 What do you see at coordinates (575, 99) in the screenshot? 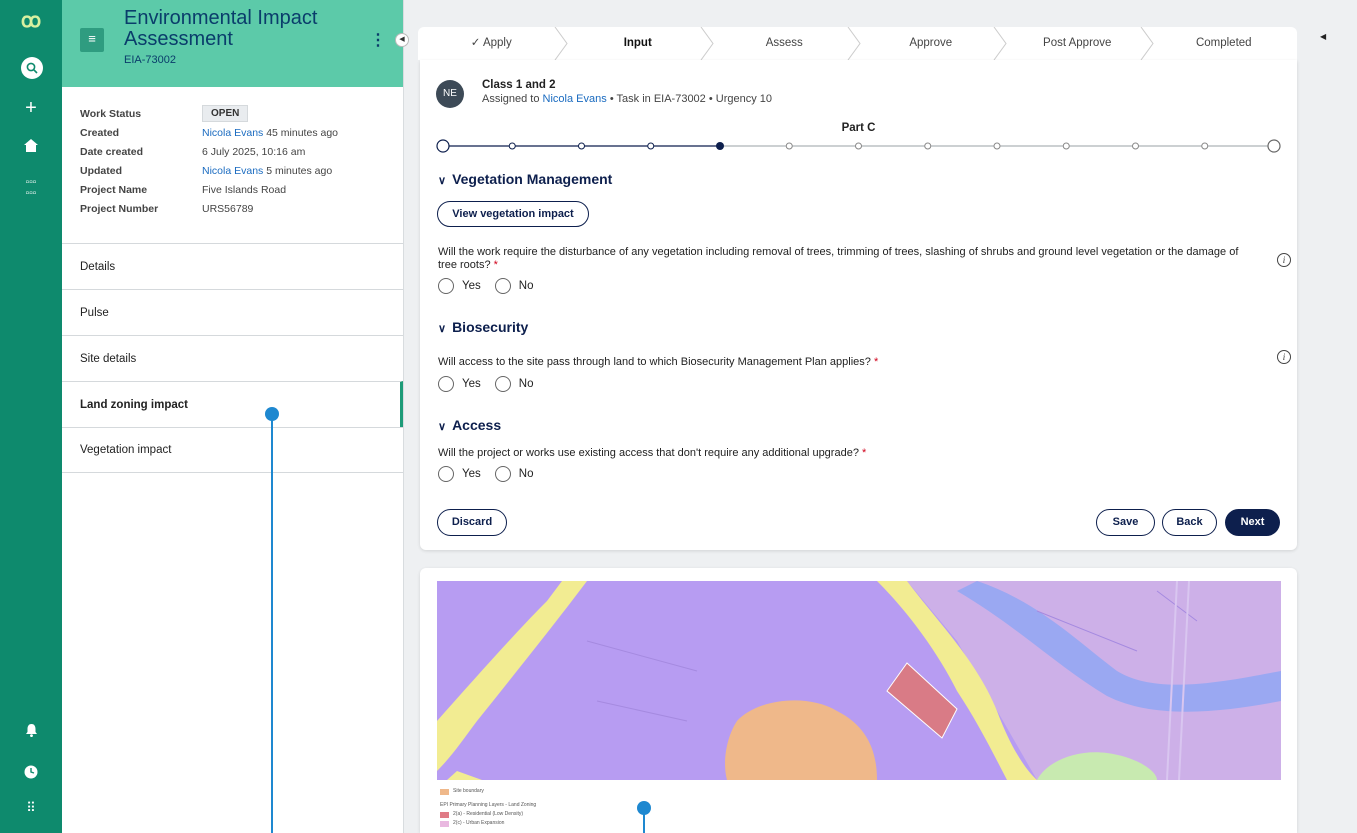
I see `assignee-link: Nicola Evans` at bounding box center [575, 99].